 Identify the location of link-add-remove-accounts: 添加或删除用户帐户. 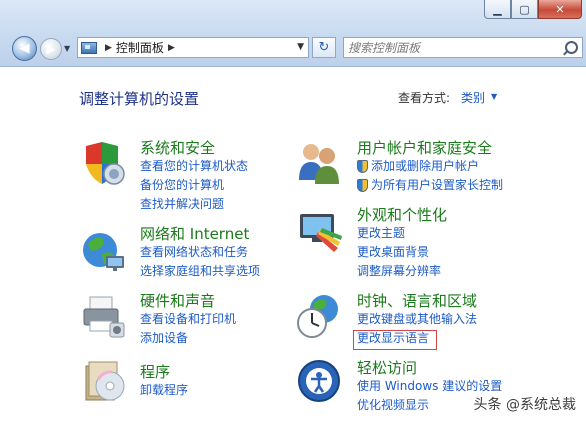
(425, 166).